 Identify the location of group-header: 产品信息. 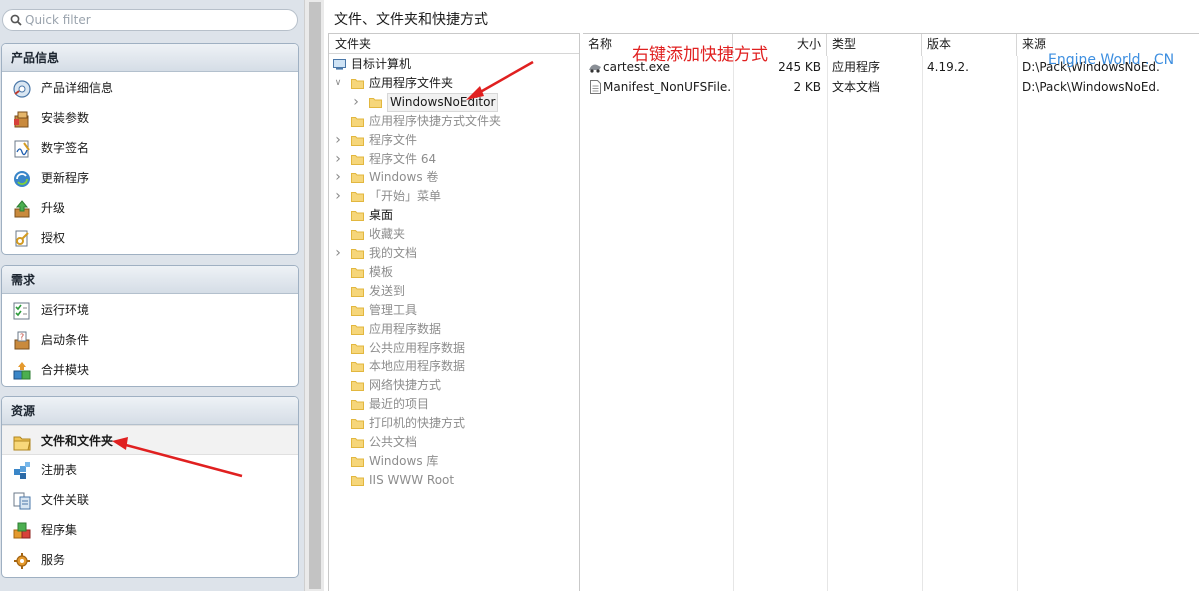
(150, 58).